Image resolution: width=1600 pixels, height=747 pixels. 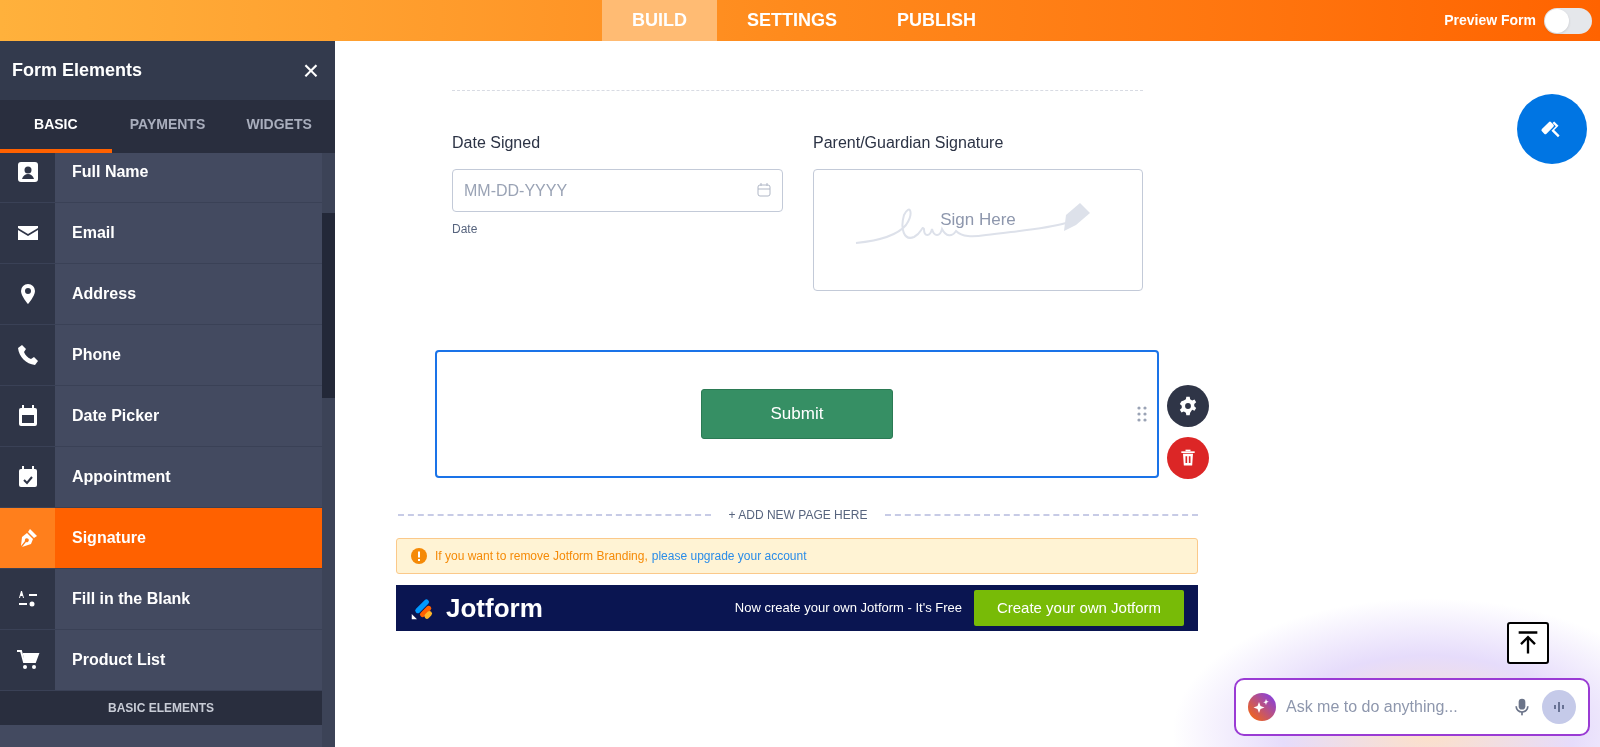 I want to click on element-item: Phone, so click(x=161, y=355).